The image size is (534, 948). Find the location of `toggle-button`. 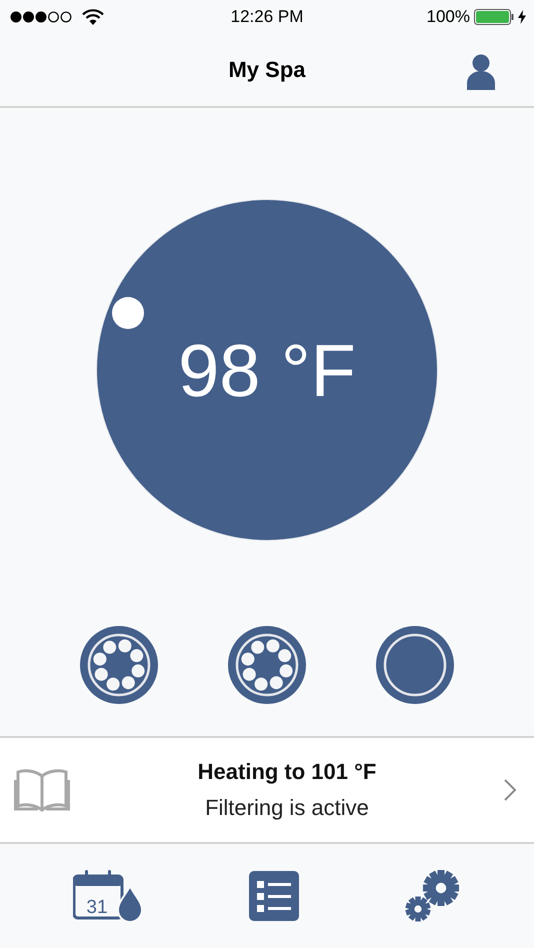

toggle-button is located at coordinates (415, 665).